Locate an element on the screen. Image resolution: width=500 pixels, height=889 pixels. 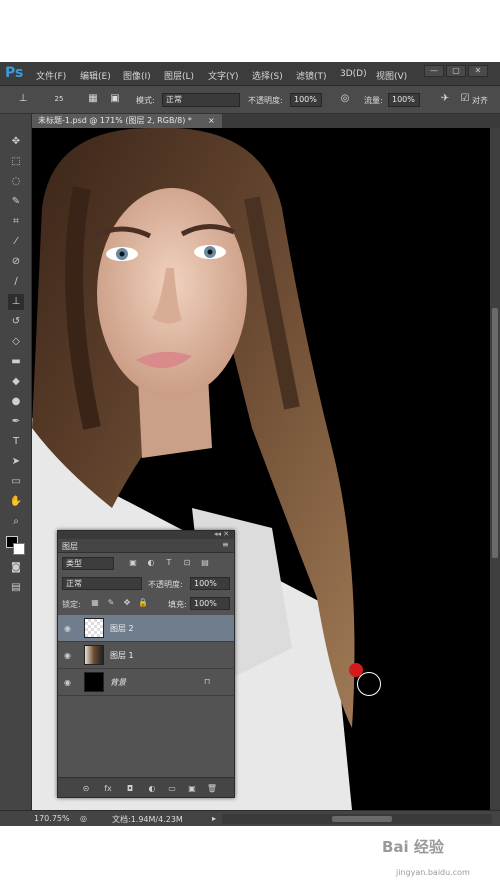
marquee-tool-icon: ⬚ is located at coordinates (16, 162).